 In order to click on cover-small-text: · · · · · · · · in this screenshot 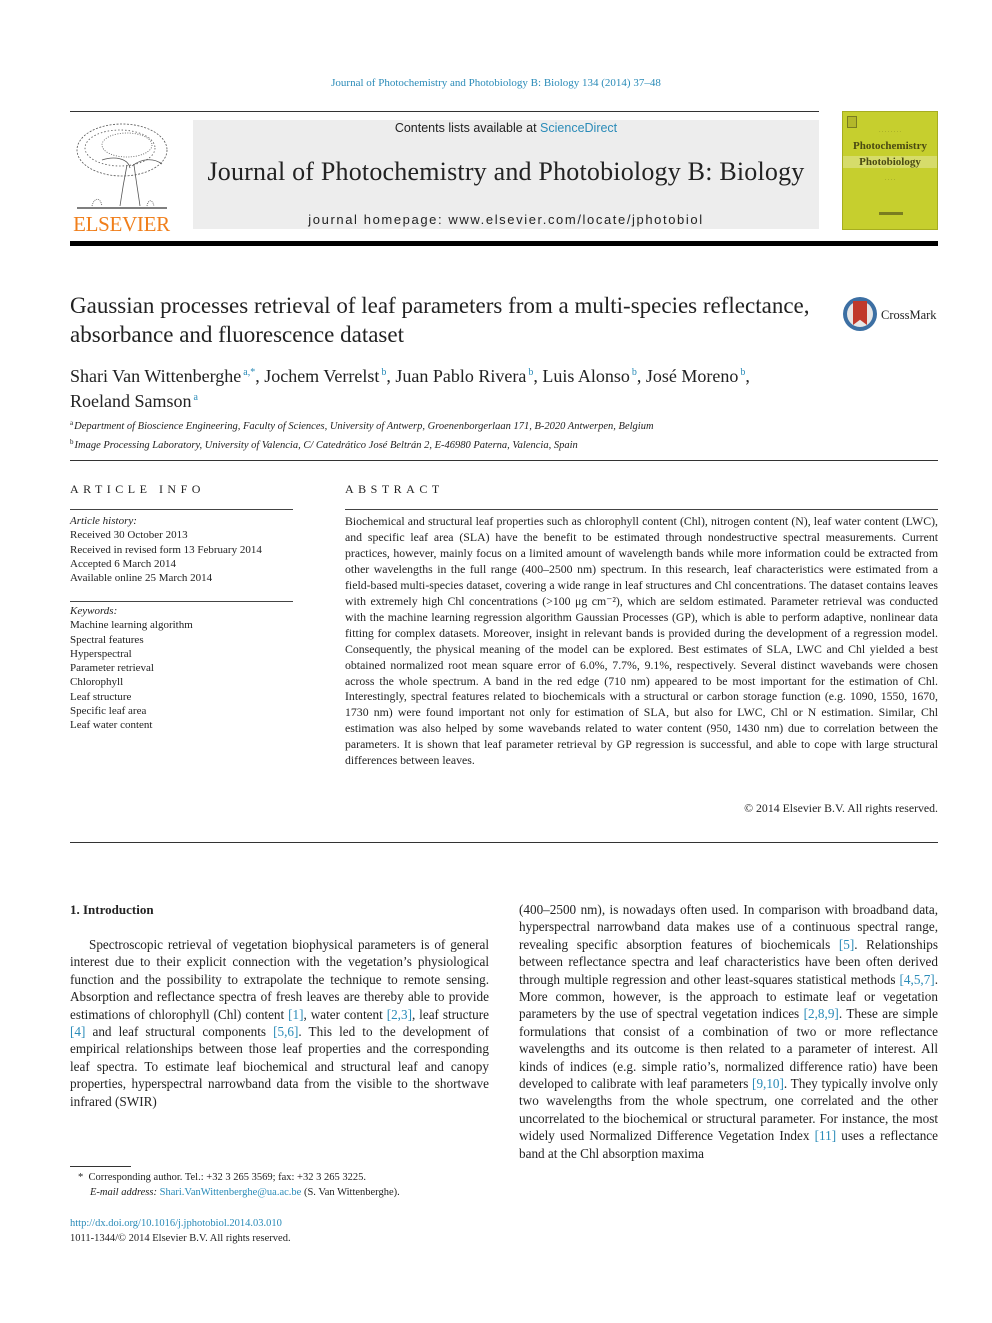, I will do `click(890, 132)`.